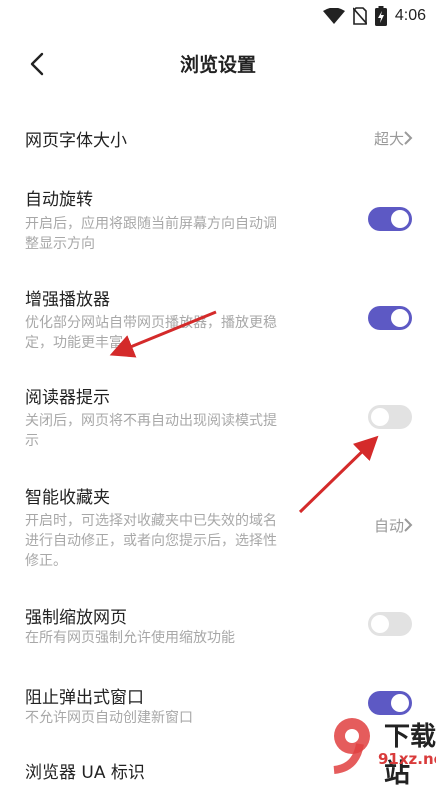 The width and height of the screenshot is (436, 790). I want to click on block-popups-toggle, so click(390, 703).